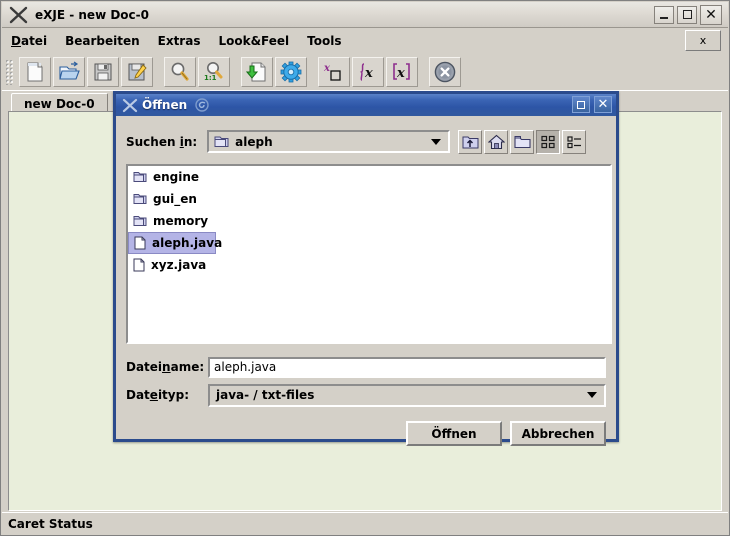  I want to click on x-superscript-box-icon: x, so click(332, 72).